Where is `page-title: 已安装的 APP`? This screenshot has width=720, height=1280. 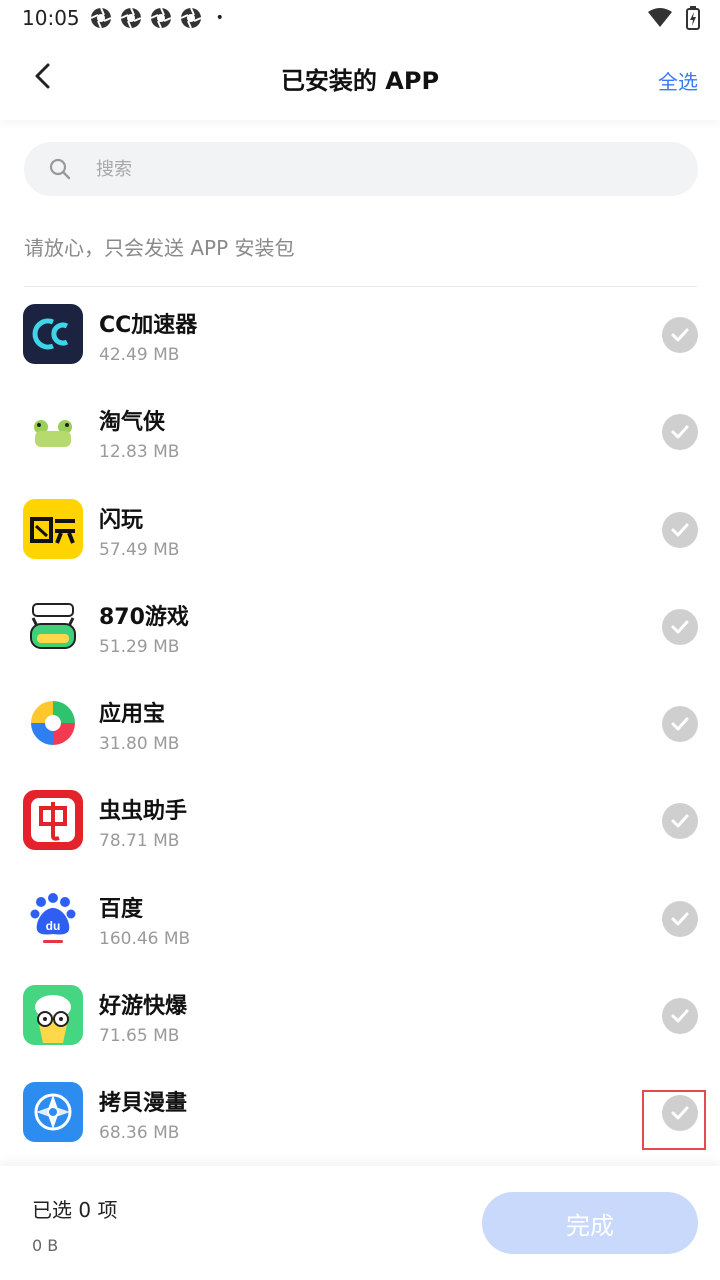 page-title: 已安装的 APP is located at coordinates (360, 80).